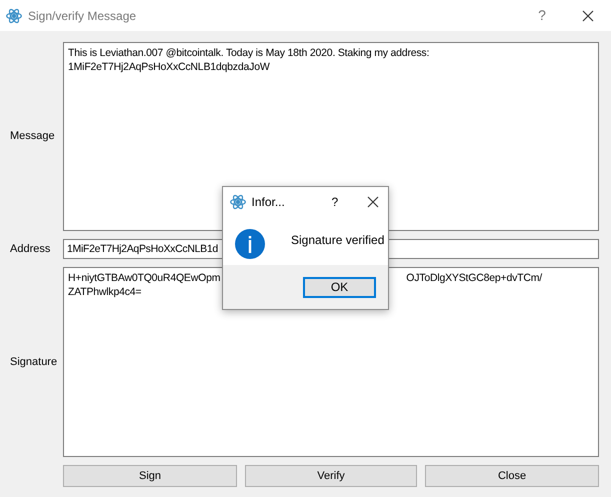 The height and width of the screenshot is (497, 611). What do you see at coordinates (30, 249) in the screenshot?
I see `address-label: Address` at bounding box center [30, 249].